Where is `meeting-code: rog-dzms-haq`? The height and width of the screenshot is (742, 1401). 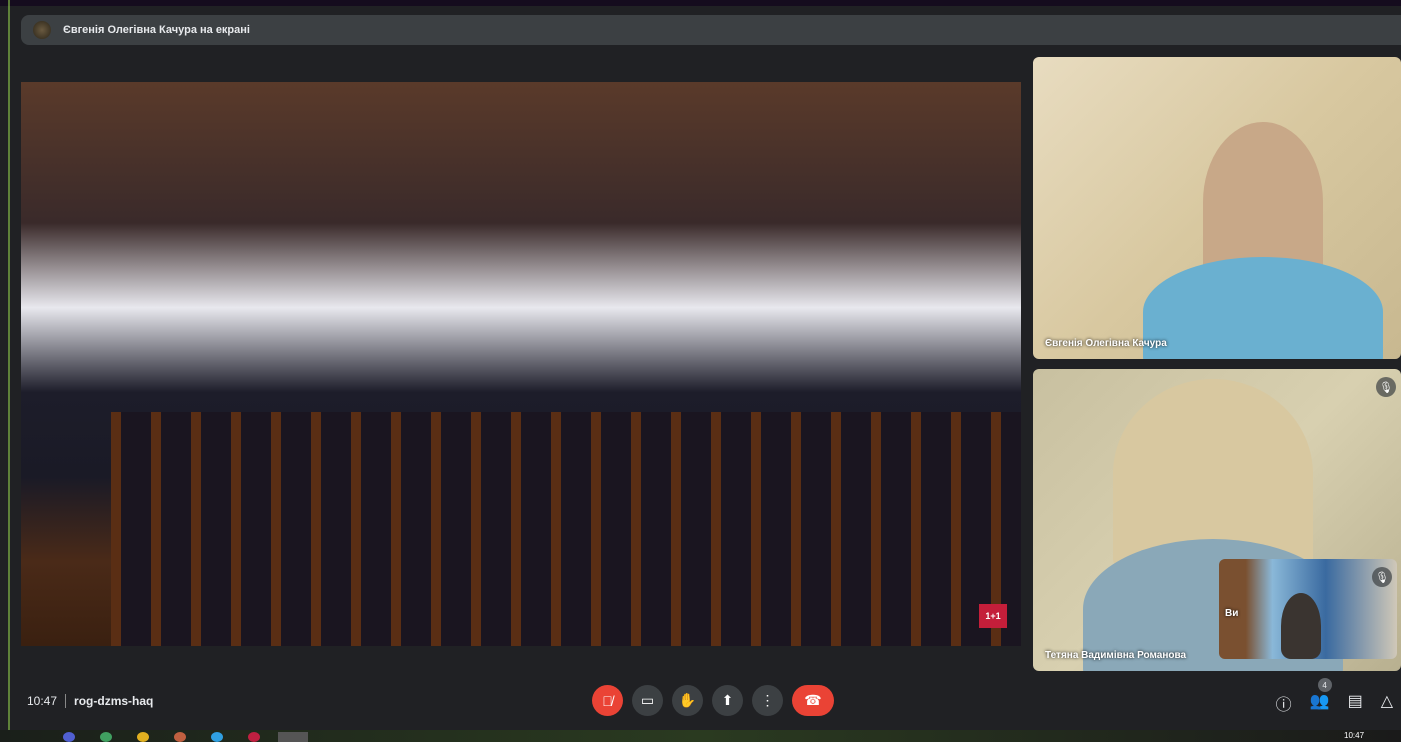
meeting-code: rog-dzms-haq is located at coordinates (114, 701).